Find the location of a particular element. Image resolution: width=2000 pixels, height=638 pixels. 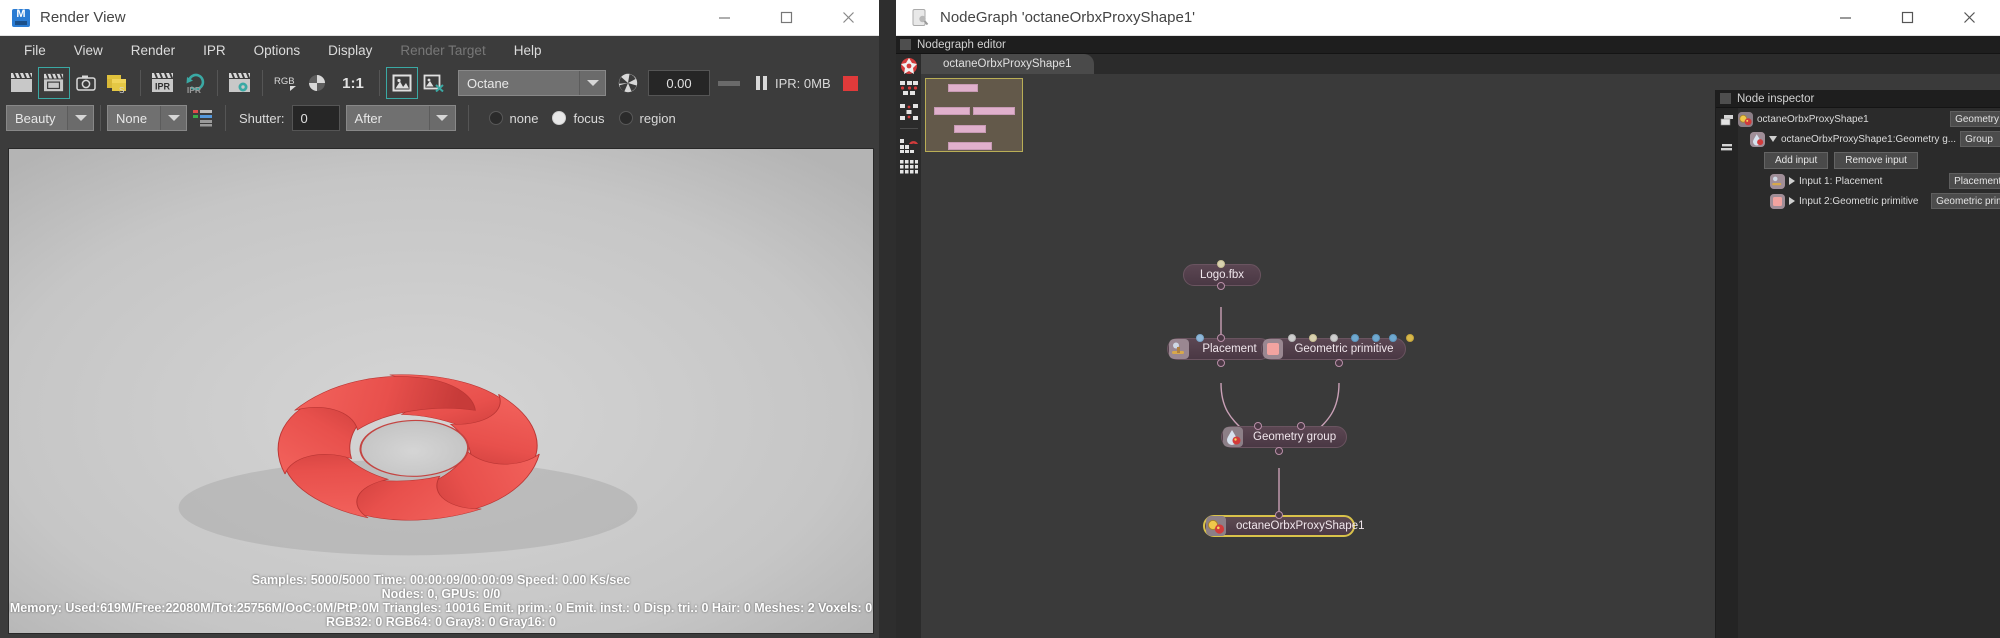

port-placement-out is located at coordinates (1221, 363).